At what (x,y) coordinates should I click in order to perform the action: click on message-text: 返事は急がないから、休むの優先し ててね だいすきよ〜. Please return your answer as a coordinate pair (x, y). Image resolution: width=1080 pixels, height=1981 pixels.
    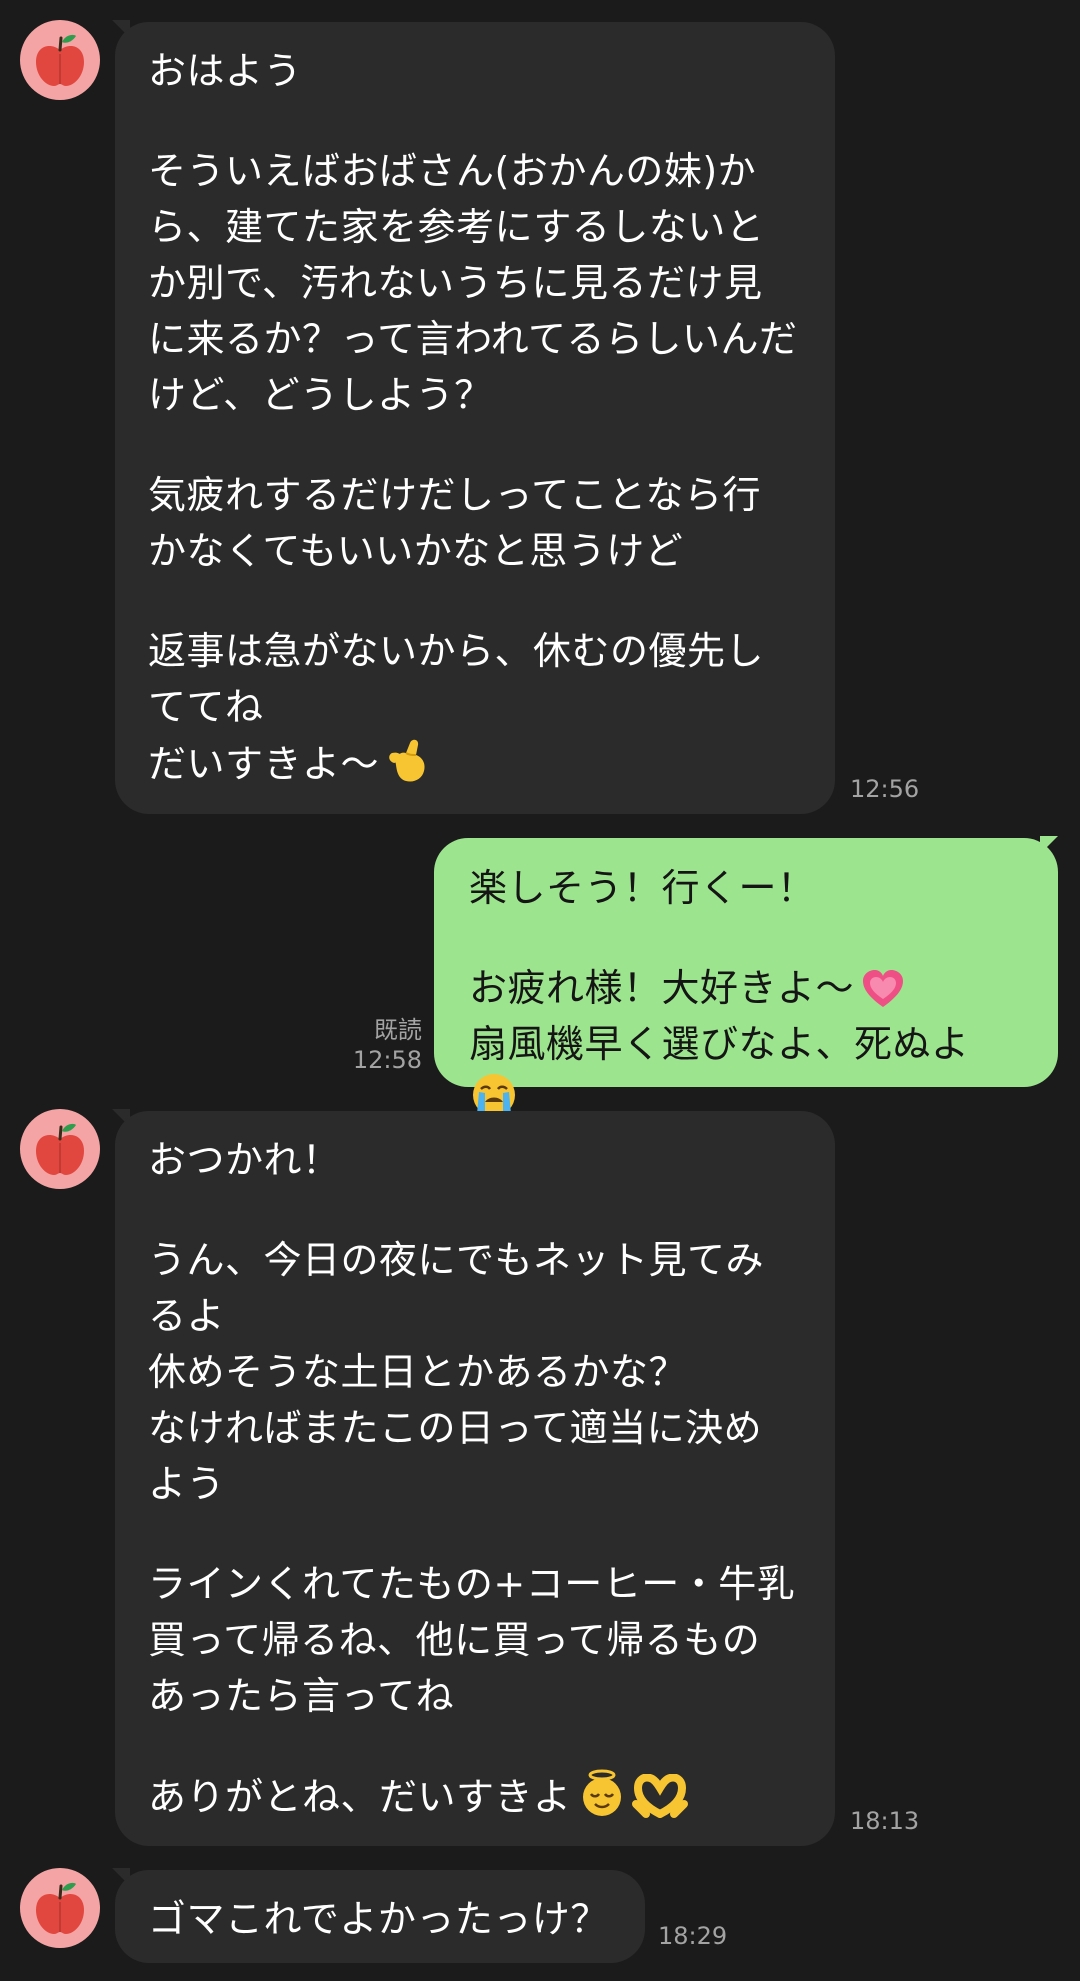
    Looking at the image, I should click on (456, 707).